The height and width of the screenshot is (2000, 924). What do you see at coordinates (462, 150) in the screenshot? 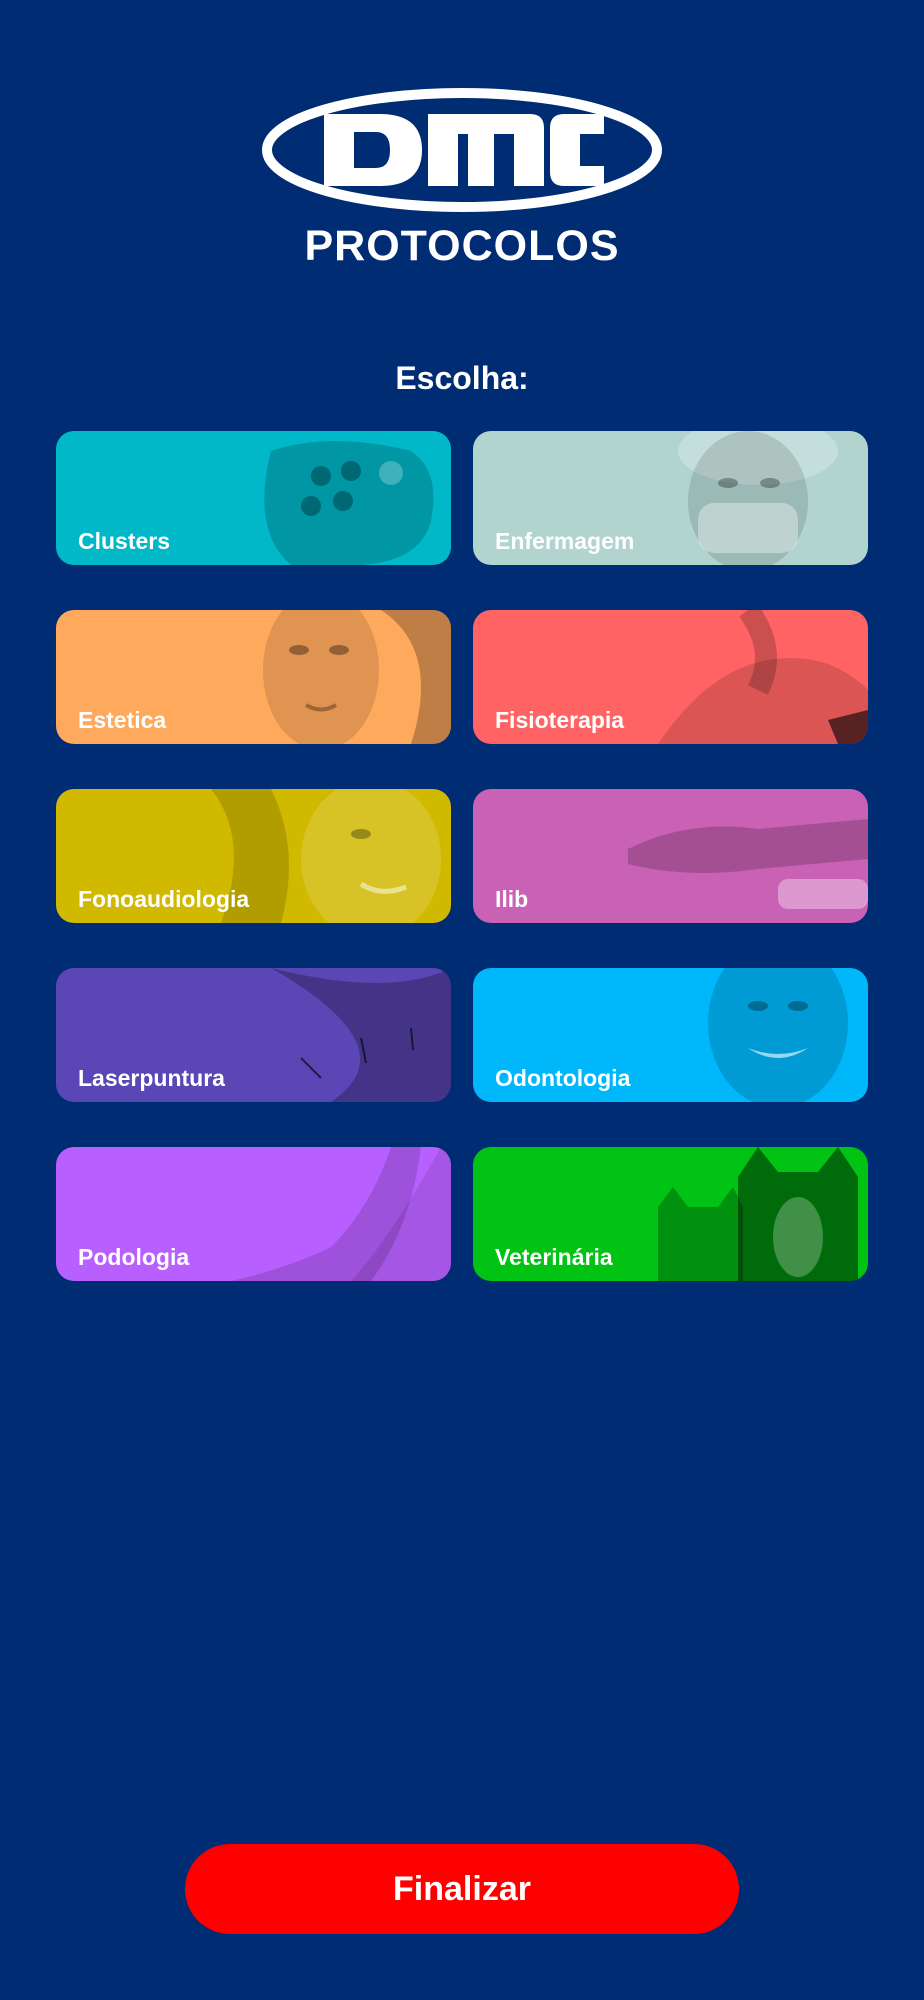
I see `dmc-logo` at bounding box center [462, 150].